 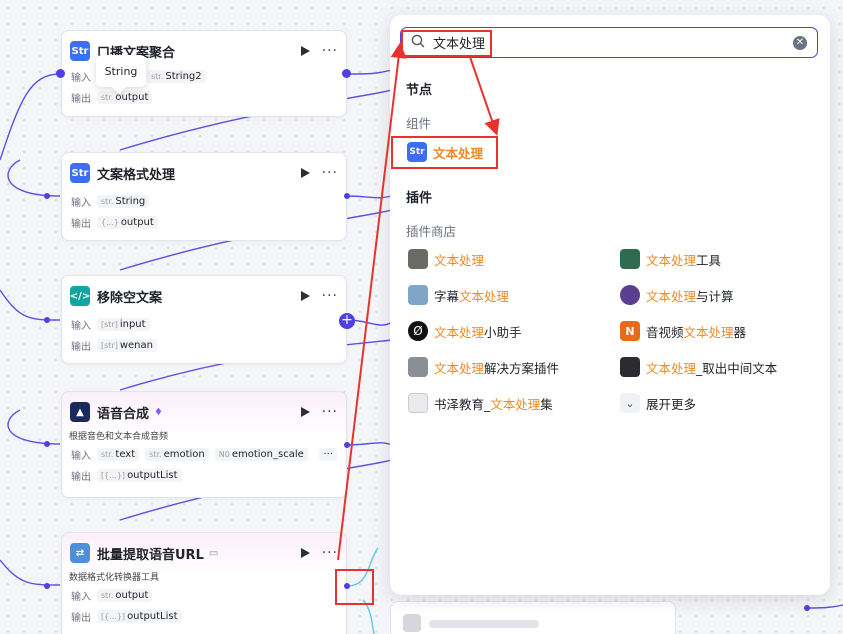 What do you see at coordinates (80, 553) in the screenshot?
I see `converter-icon: ⇄` at bounding box center [80, 553].